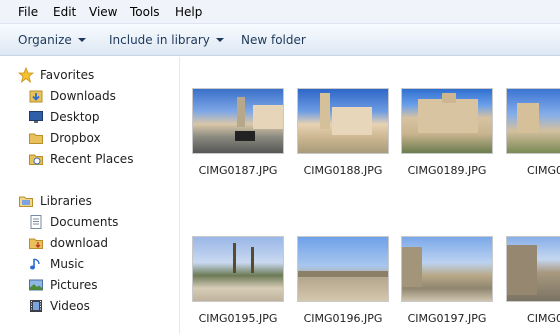 The width and height of the screenshot is (560, 334). I want to click on file-item: CIMG0196.JPG, so click(343, 280).